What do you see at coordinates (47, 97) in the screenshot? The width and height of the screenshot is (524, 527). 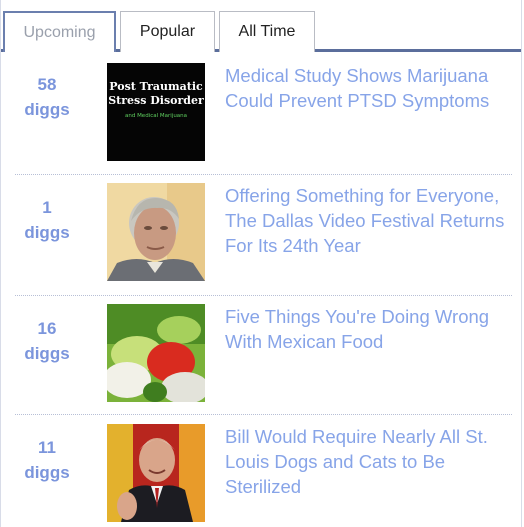 I see `digg-count: 58 diggs` at bounding box center [47, 97].